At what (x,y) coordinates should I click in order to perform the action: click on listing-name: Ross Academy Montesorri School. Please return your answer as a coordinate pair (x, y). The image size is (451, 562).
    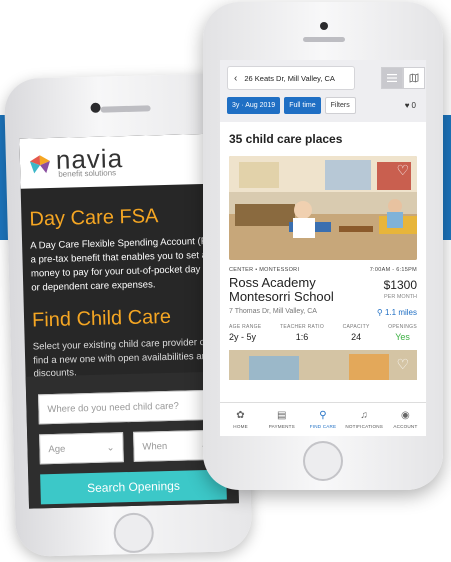
    Looking at the image, I should click on (281, 290).